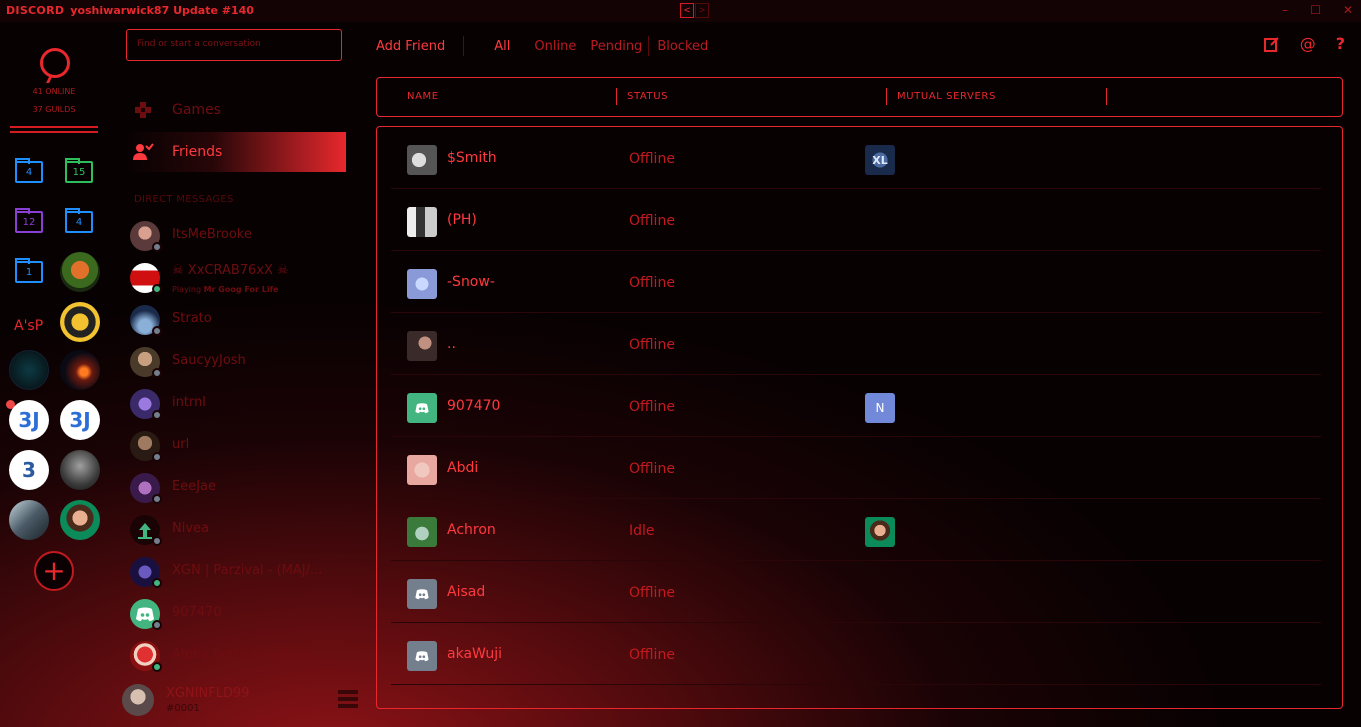 The width and height of the screenshot is (1361, 727). I want to click on friends-tabbar: Add Friend All Online Pending Blocked, so click(542, 46).